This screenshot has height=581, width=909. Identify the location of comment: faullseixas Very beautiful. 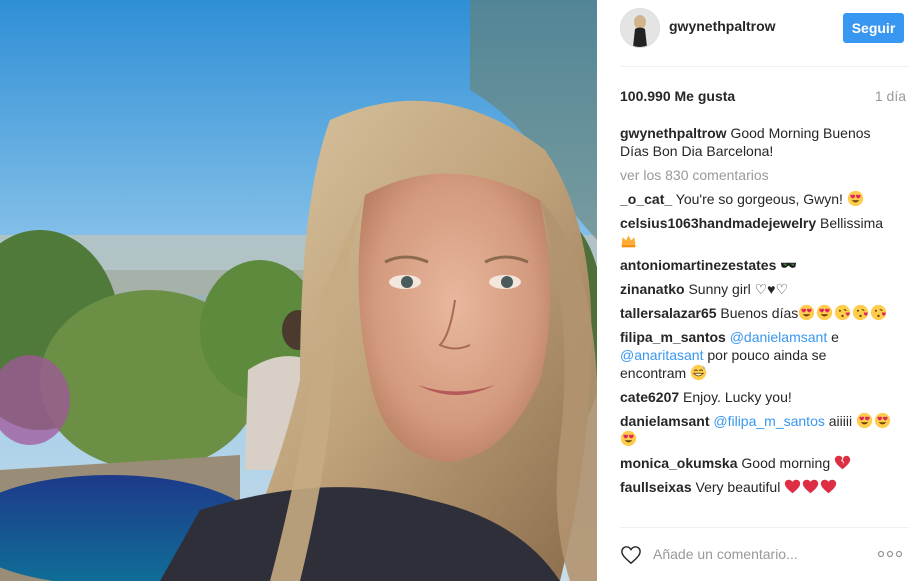
(757, 487).